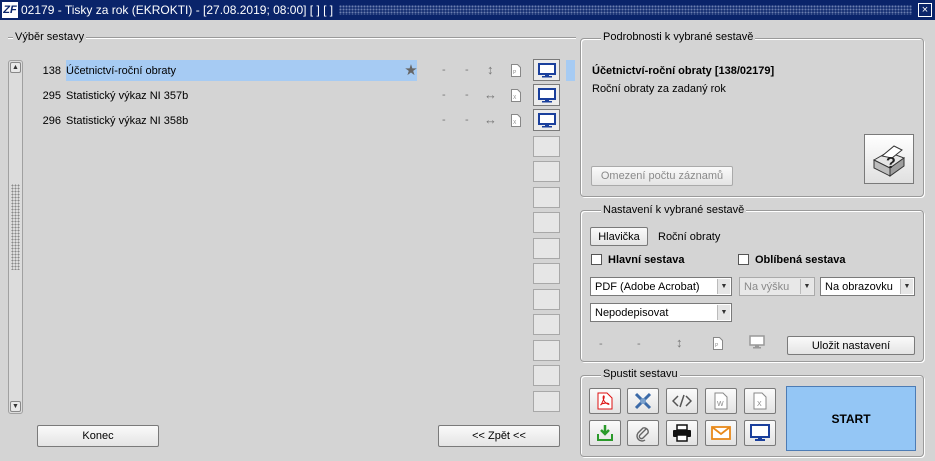  What do you see at coordinates (121, 70) in the screenshot?
I see `report-name: Účetnictví-roční obraty` at bounding box center [121, 70].